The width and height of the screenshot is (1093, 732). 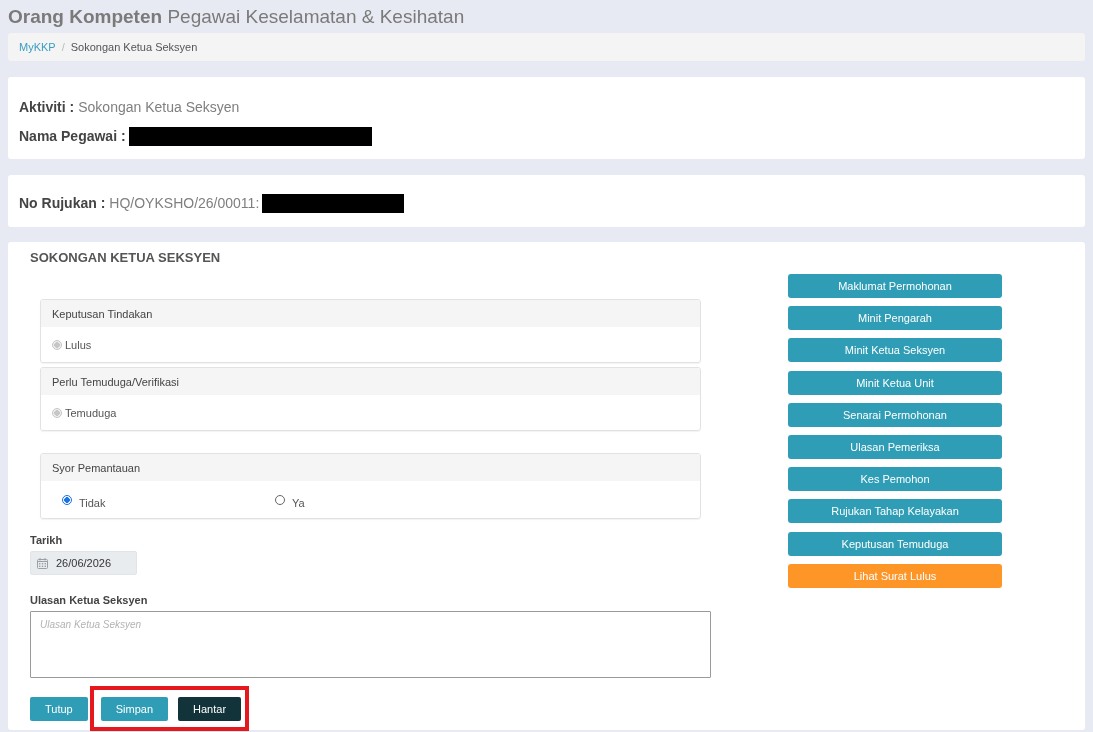 What do you see at coordinates (184, 203) in the screenshot?
I see `field-value: HQ/OYKSHO/26/00011:` at bounding box center [184, 203].